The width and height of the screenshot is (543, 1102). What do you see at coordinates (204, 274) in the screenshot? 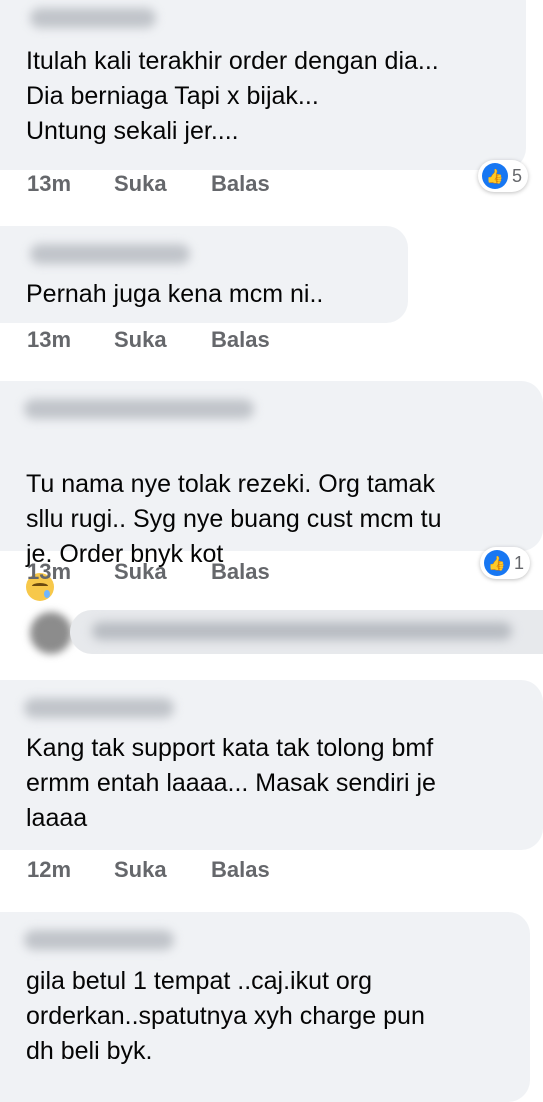
I see `comment-bubble: Pernah juga kena mcm ni..` at bounding box center [204, 274].